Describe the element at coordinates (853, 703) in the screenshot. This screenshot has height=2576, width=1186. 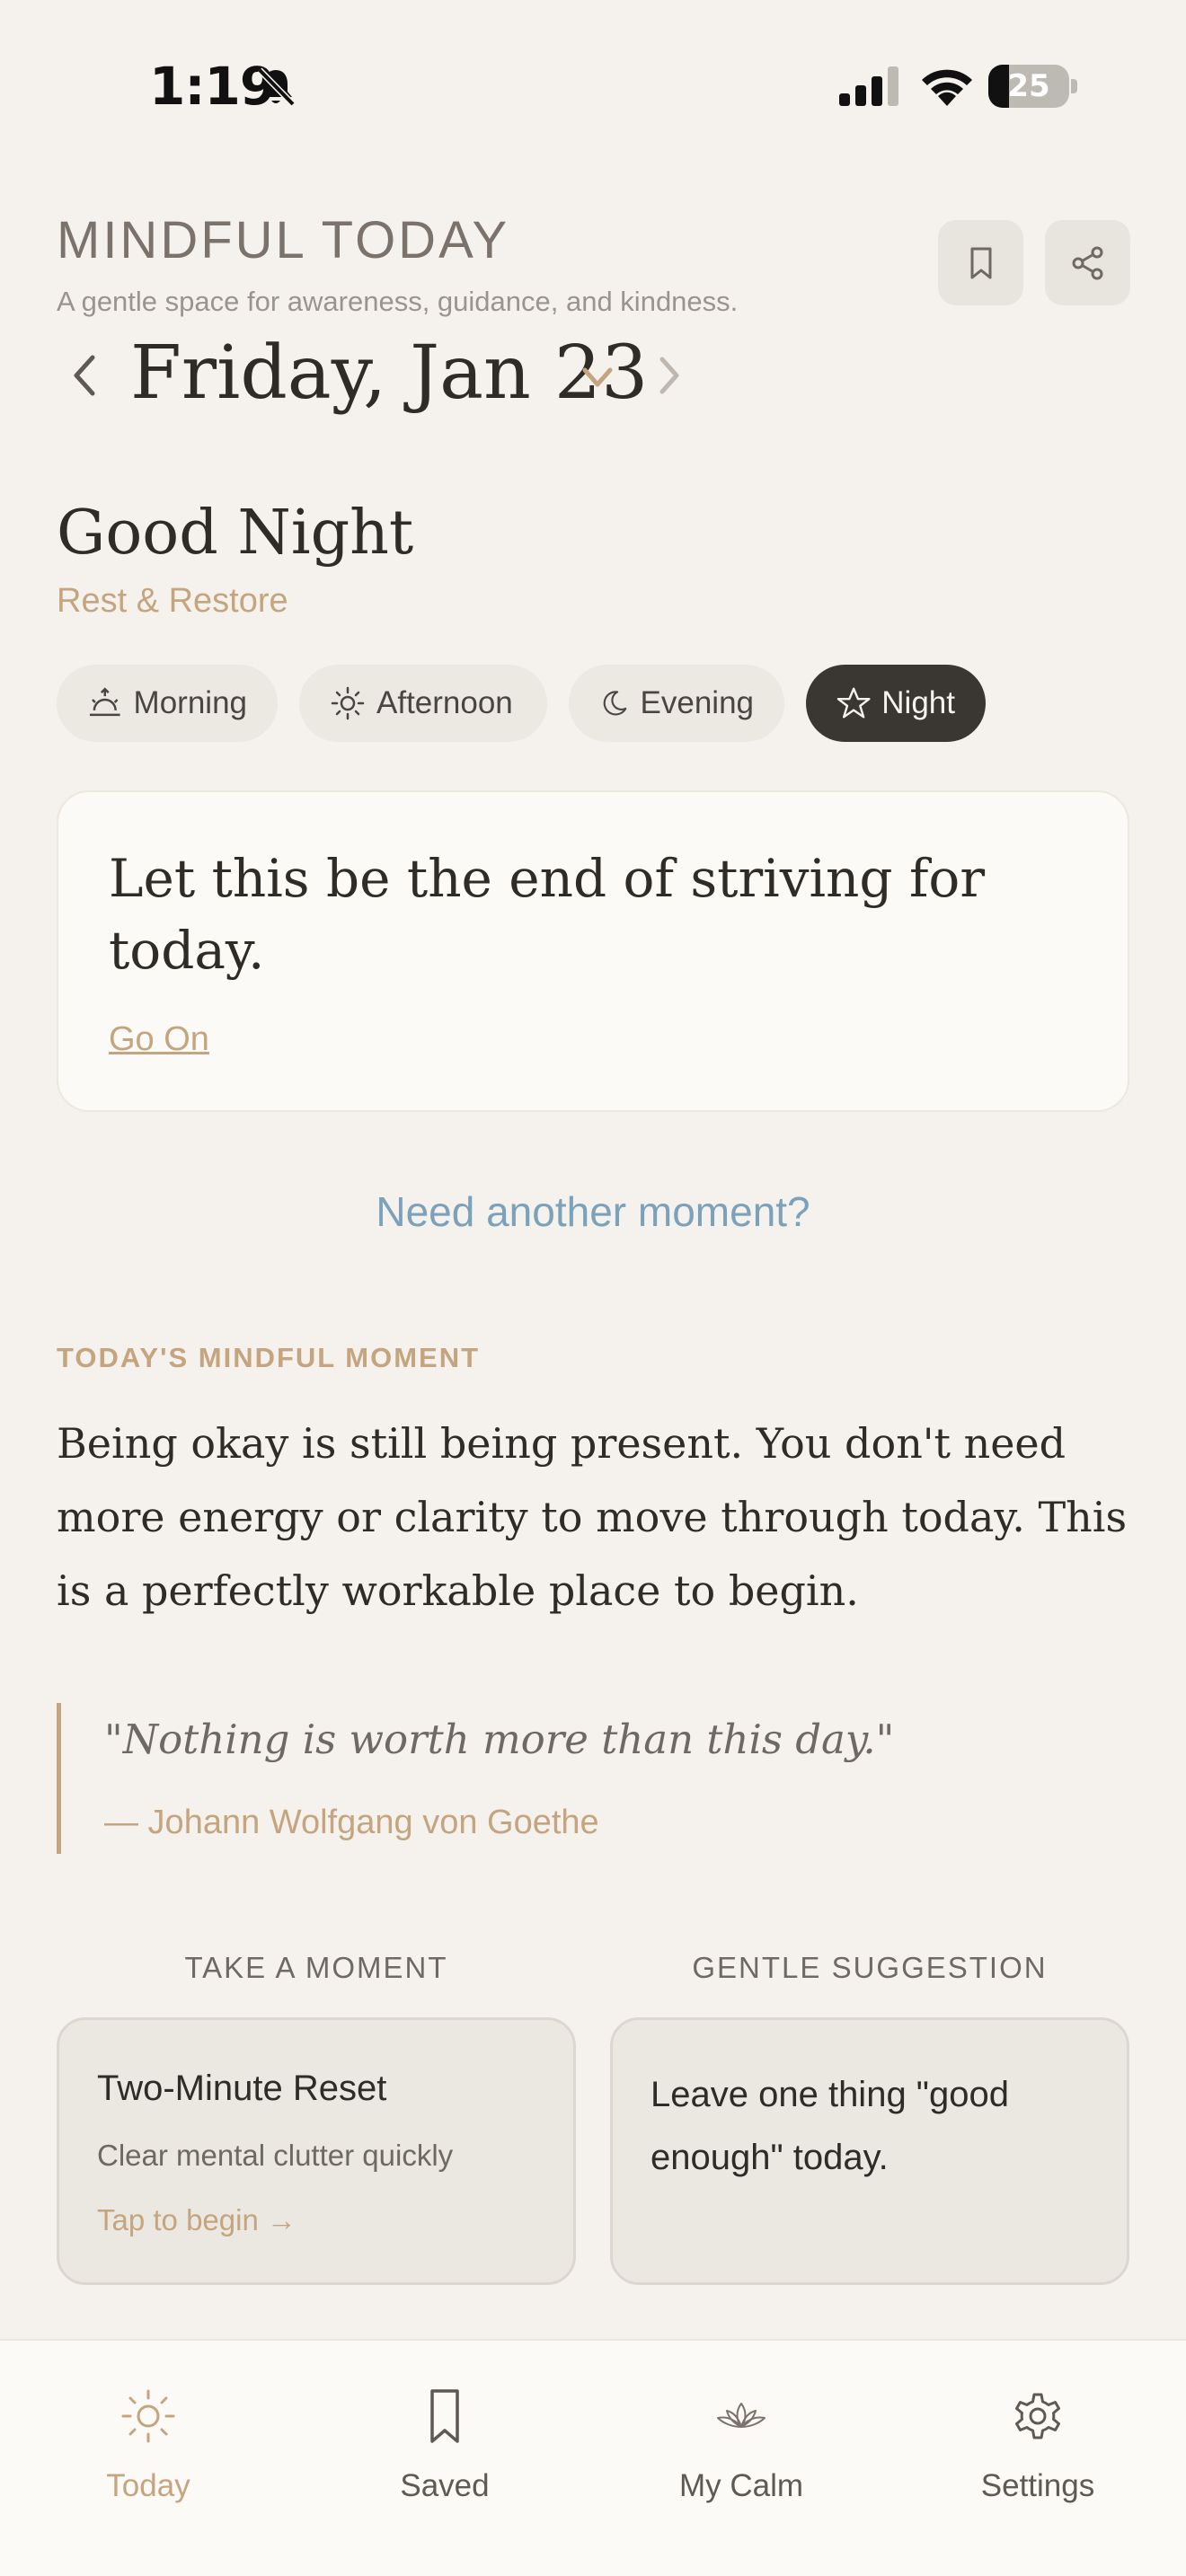
I see `star-icon` at that location.